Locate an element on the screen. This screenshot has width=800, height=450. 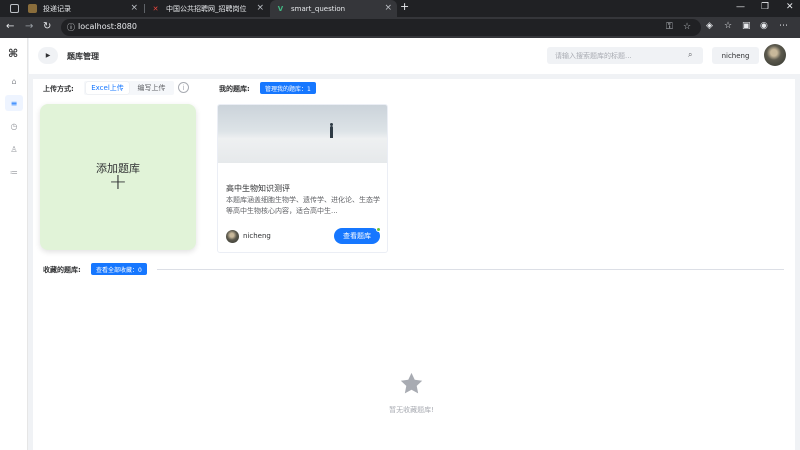
collapse-toggle-button: ▶ is located at coordinates (48, 55).